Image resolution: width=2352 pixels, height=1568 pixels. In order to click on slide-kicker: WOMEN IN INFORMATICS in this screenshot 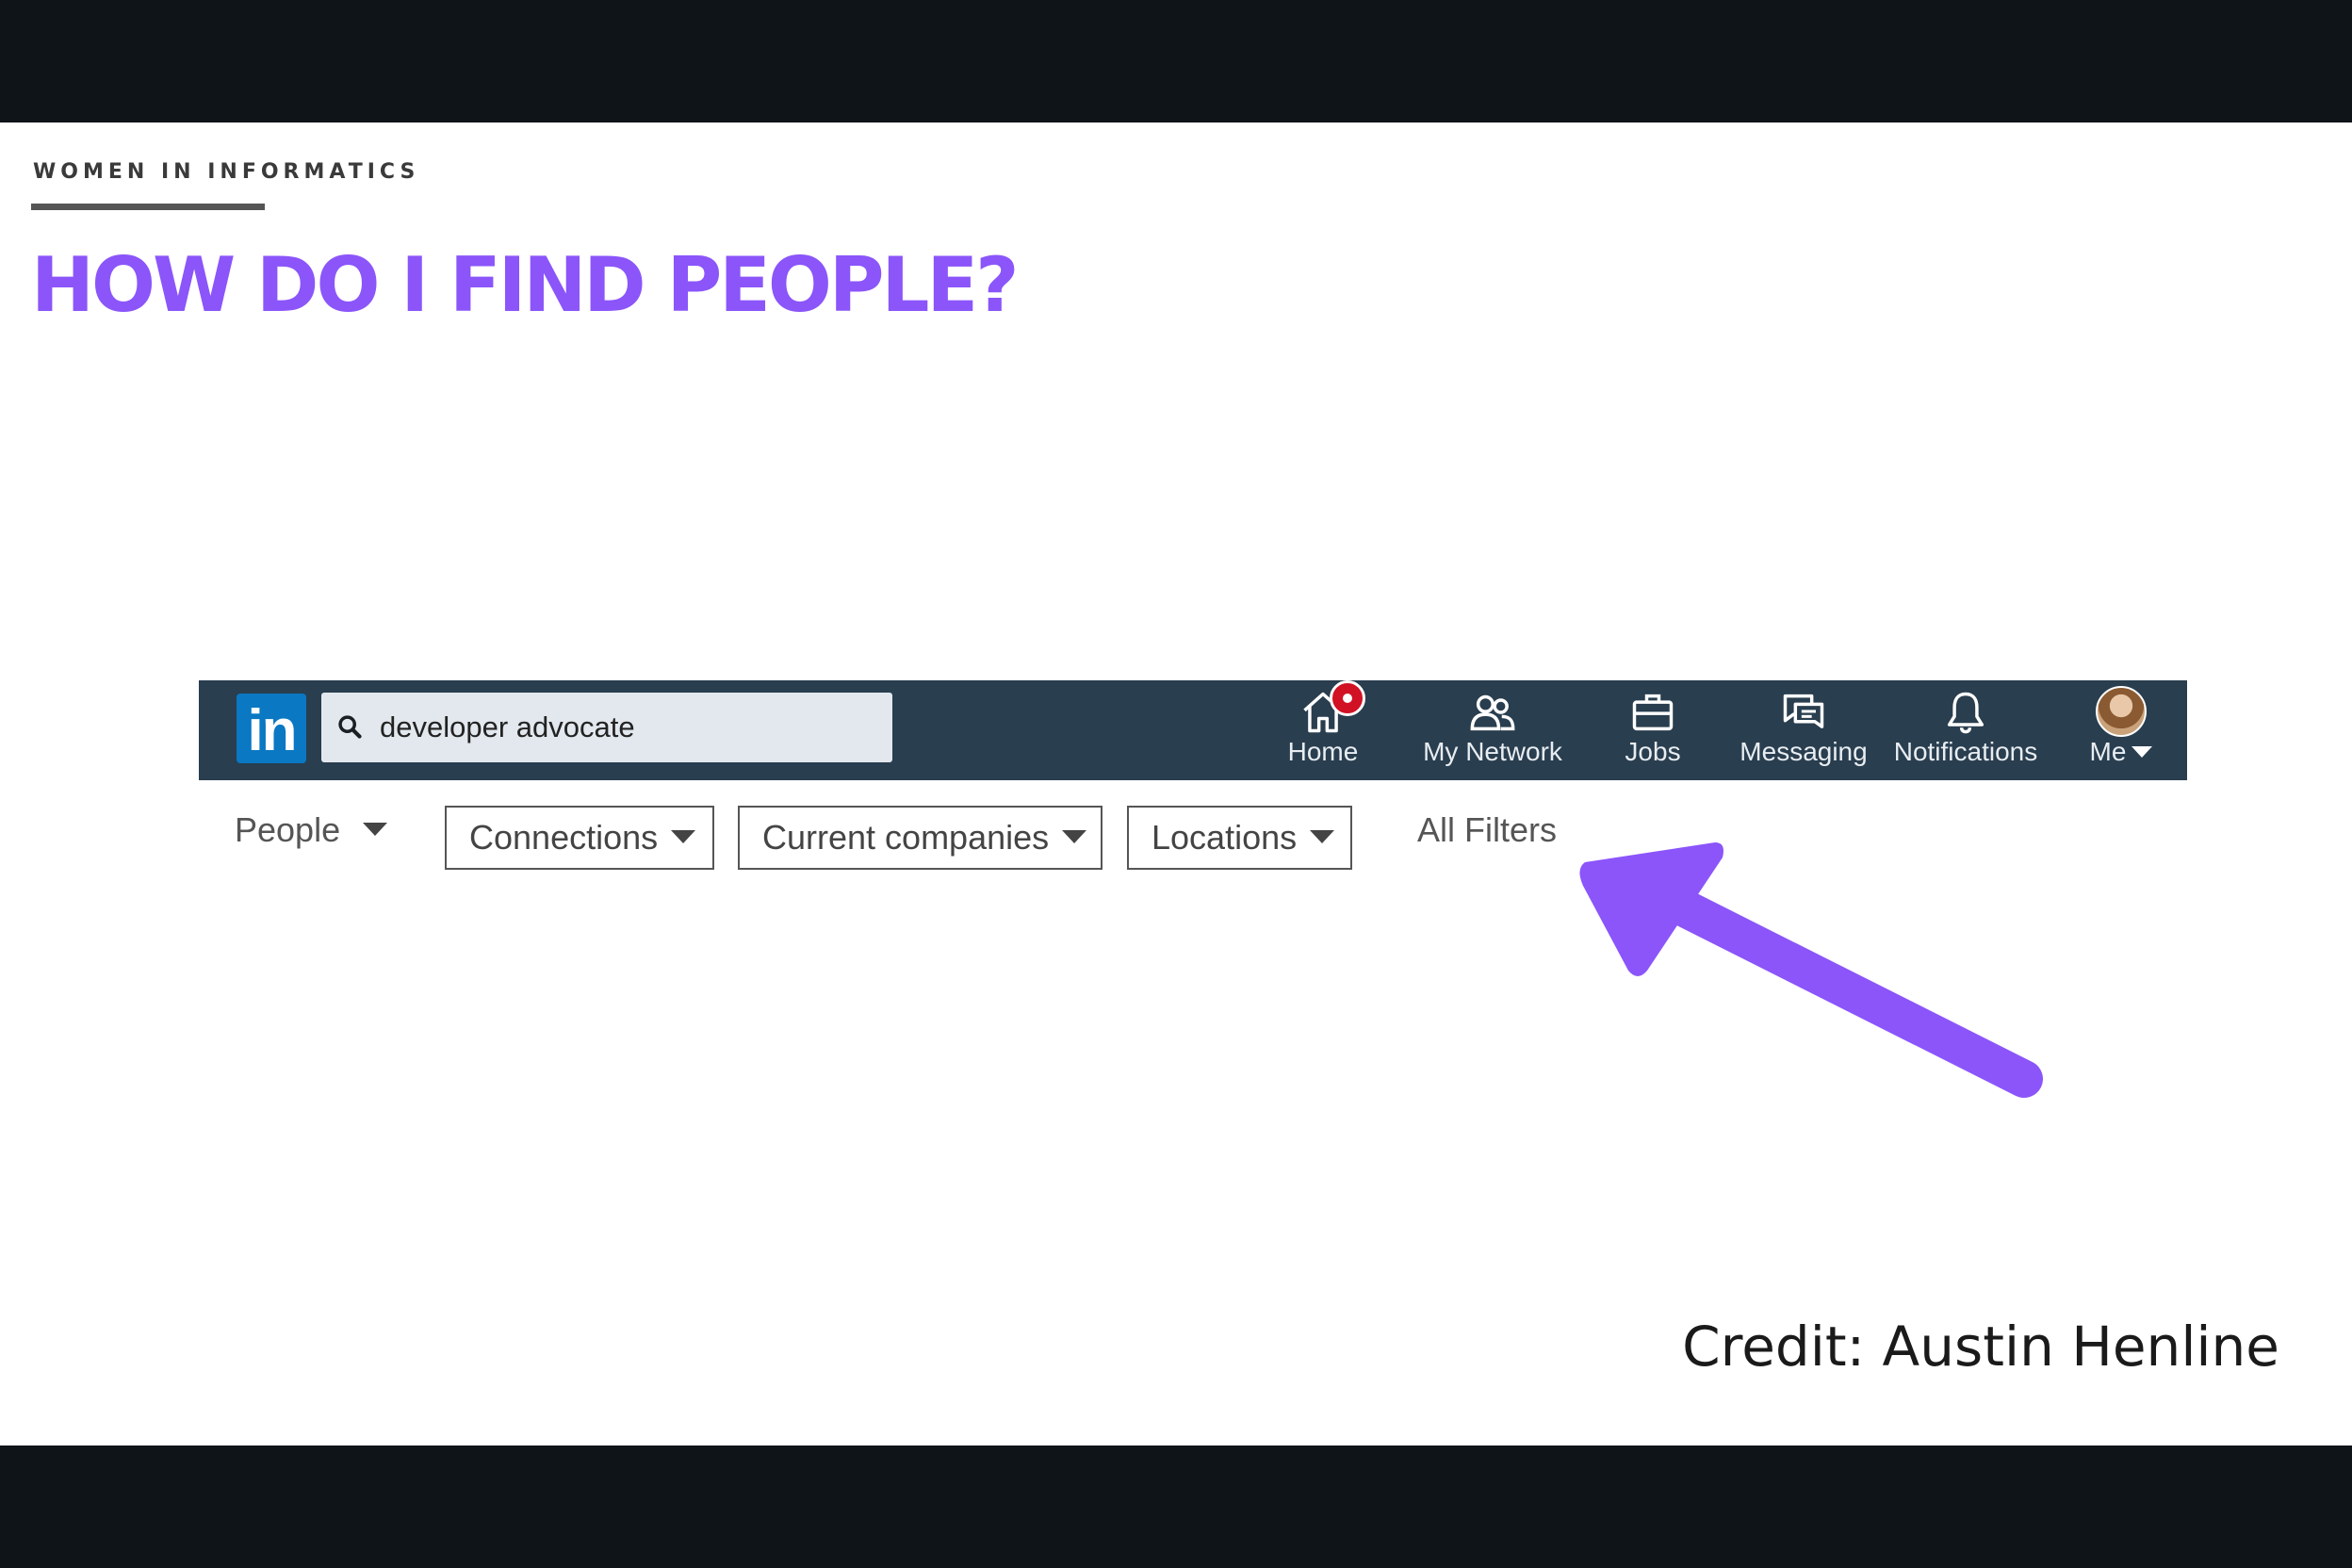, I will do `click(226, 172)`.